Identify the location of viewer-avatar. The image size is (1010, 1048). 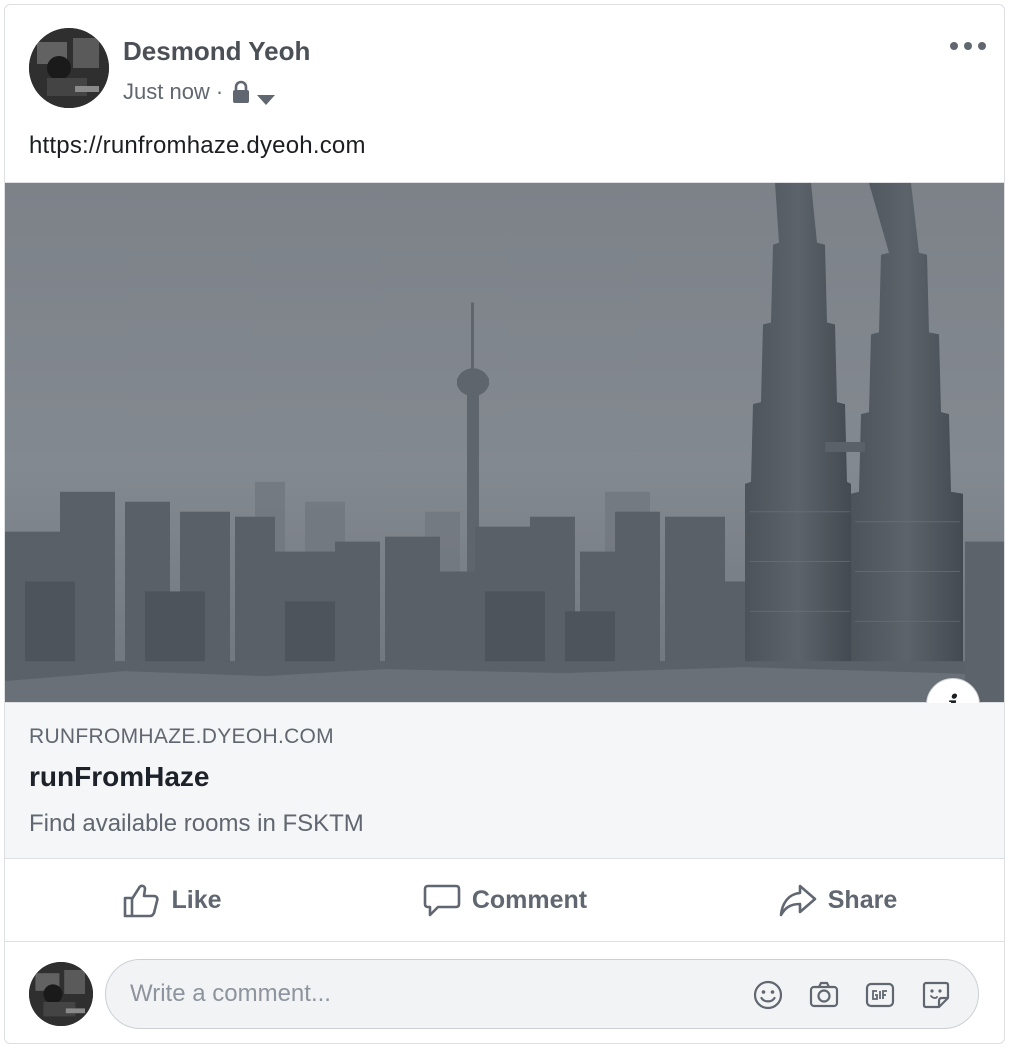
(61, 994).